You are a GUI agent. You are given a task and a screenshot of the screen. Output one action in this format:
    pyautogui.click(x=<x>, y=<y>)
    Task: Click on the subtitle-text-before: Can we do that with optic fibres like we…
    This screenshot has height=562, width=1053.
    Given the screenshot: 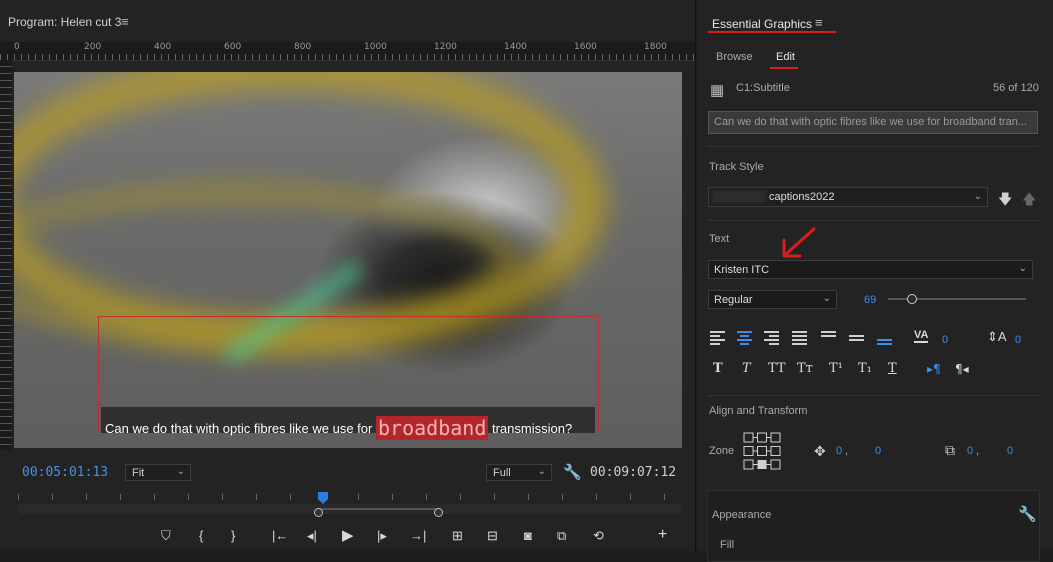 What is the action you would take?
    pyautogui.click(x=239, y=428)
    